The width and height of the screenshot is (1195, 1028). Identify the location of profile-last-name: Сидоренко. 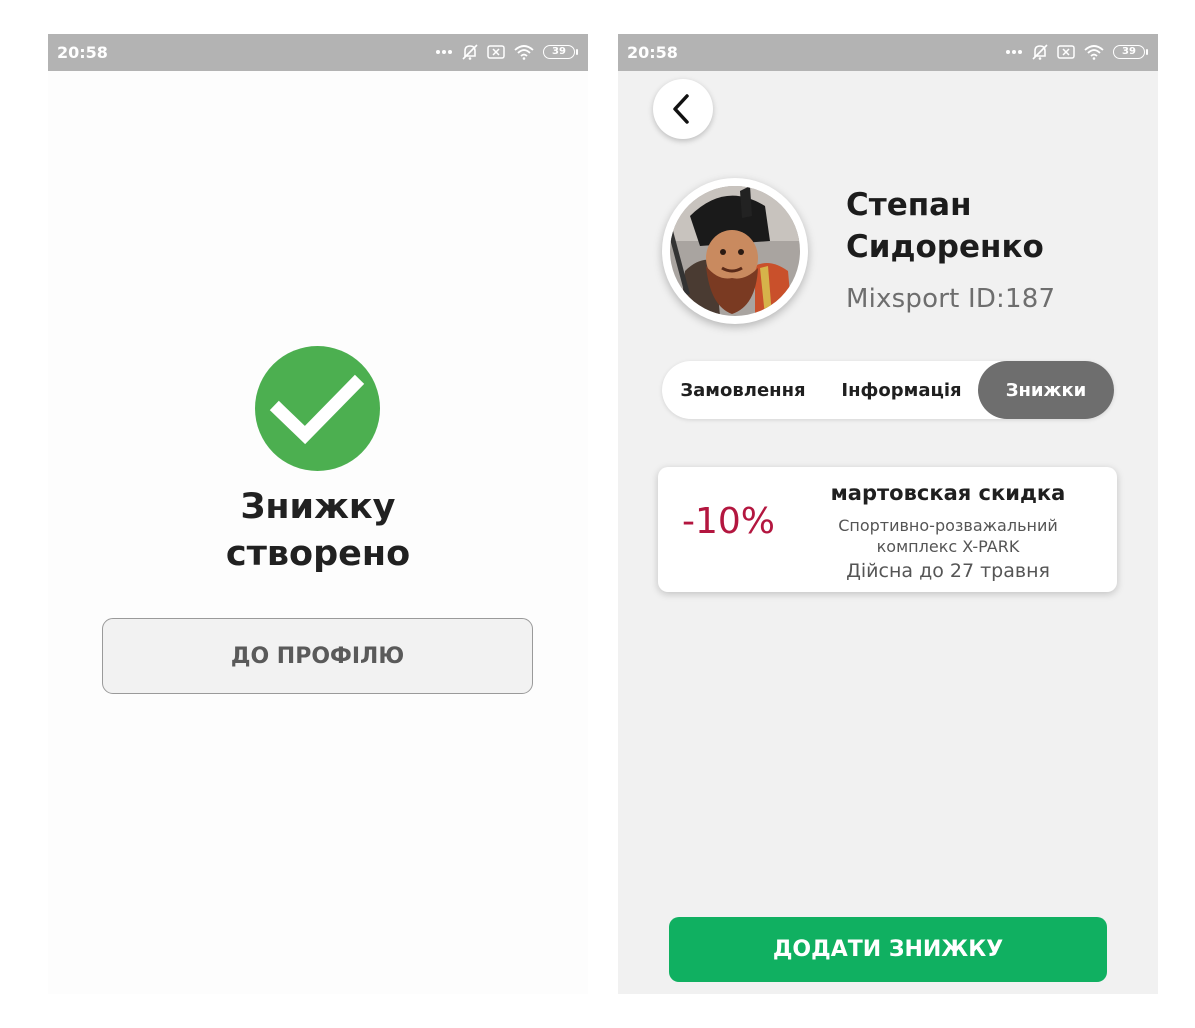
(945, 247).